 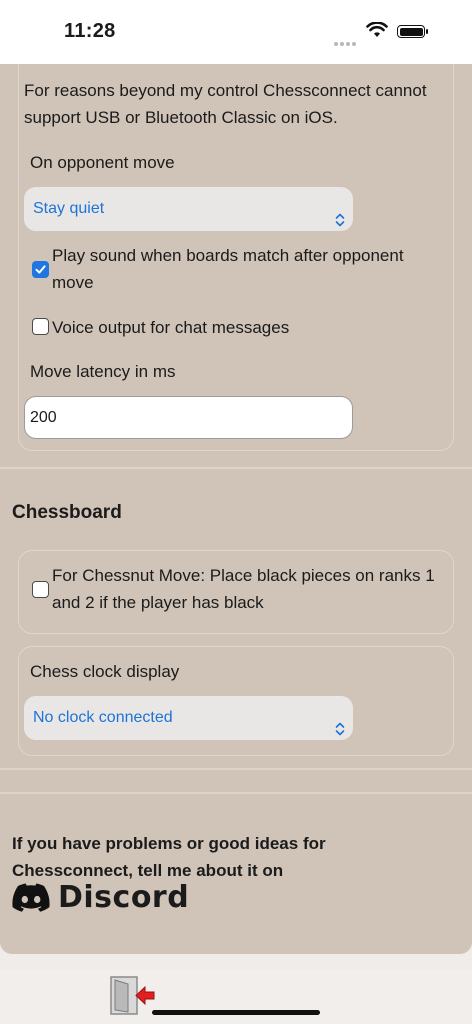 What do you see at coordinates (103, 717) in the screenshot?
I see `clock-value: No clock connected` at bounding box center [103, 717].